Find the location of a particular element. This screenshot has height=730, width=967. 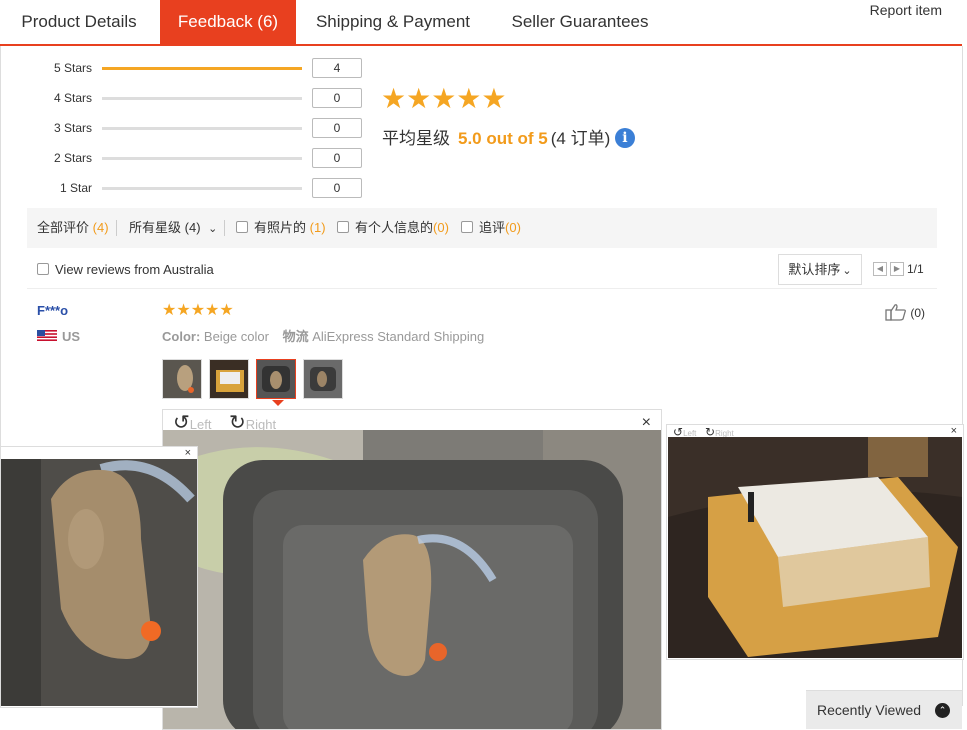

sort-dropdown: 默认排序 ⌄ is located at coordinates (820, 269).